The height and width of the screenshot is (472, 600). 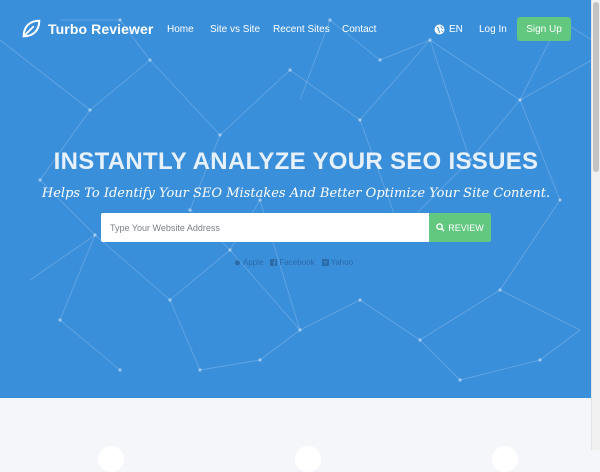 What do you see at coordinates (31, 28) in the screenshot?
I see `leaf-logo-icon` at bounding box center [31, 28].